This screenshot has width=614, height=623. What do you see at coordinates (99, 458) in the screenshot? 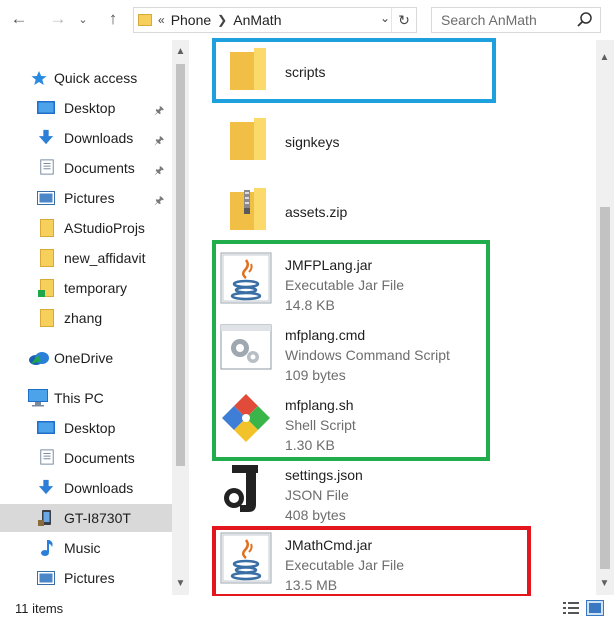
I see `sidebar-item-label: Documents` at bounding box center [99, 458].